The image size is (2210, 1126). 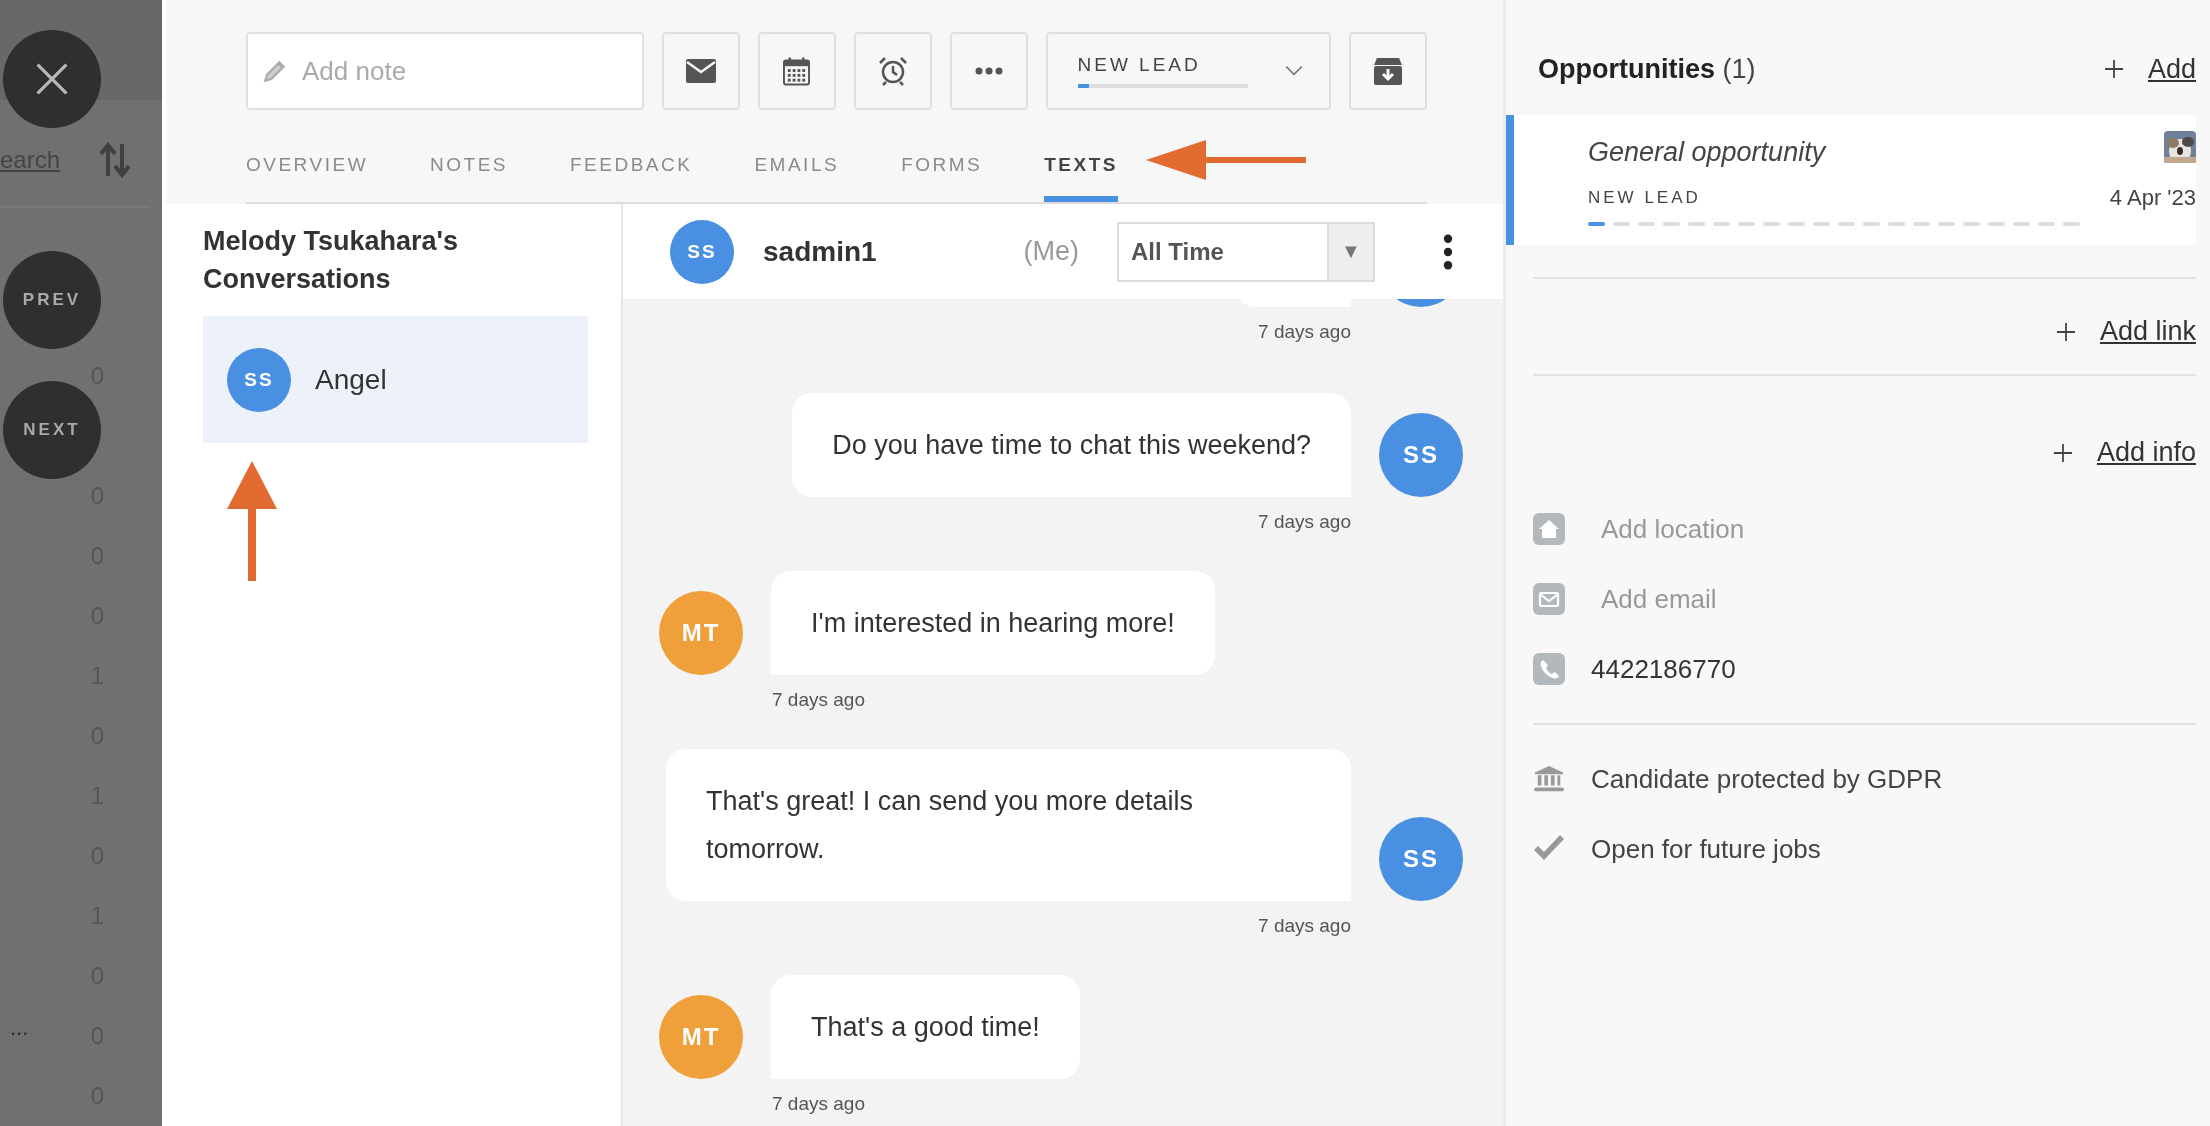 I want to click on conversations-title: Melody Tsukahara's Conversations, so click(x=331, y=260).